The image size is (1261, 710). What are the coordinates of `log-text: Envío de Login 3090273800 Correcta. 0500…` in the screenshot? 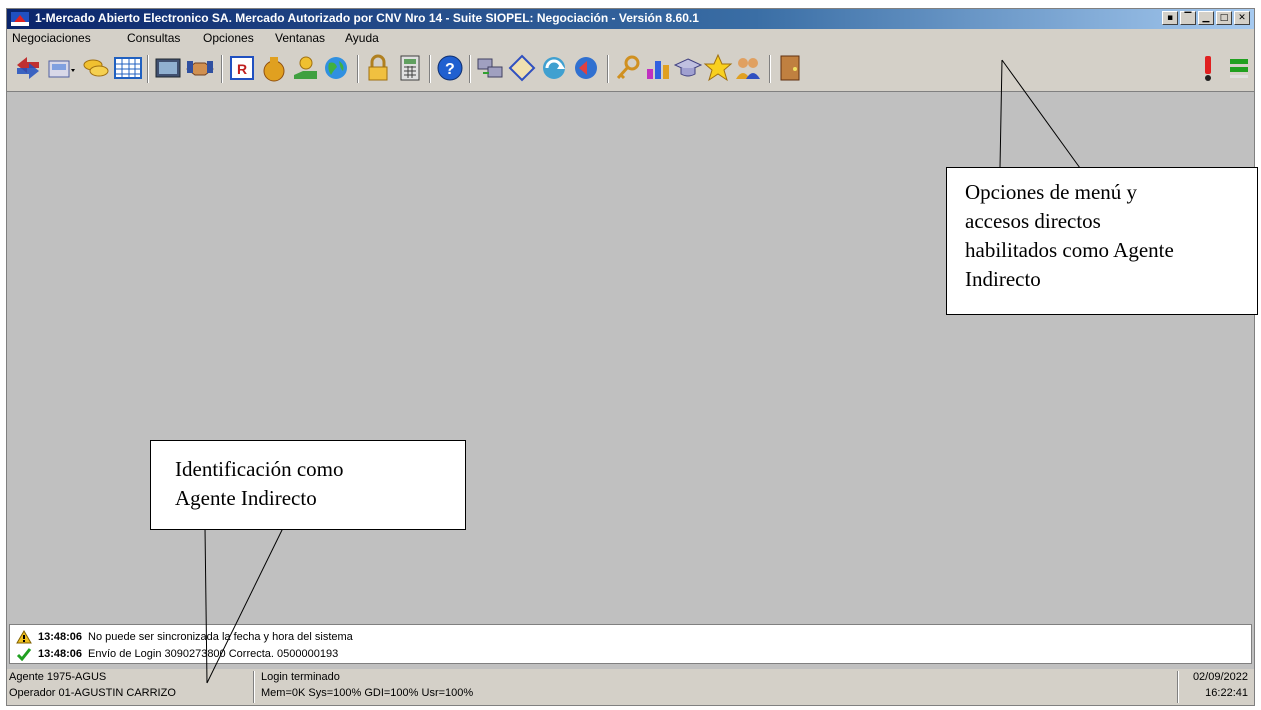 It's located at (213, 654).